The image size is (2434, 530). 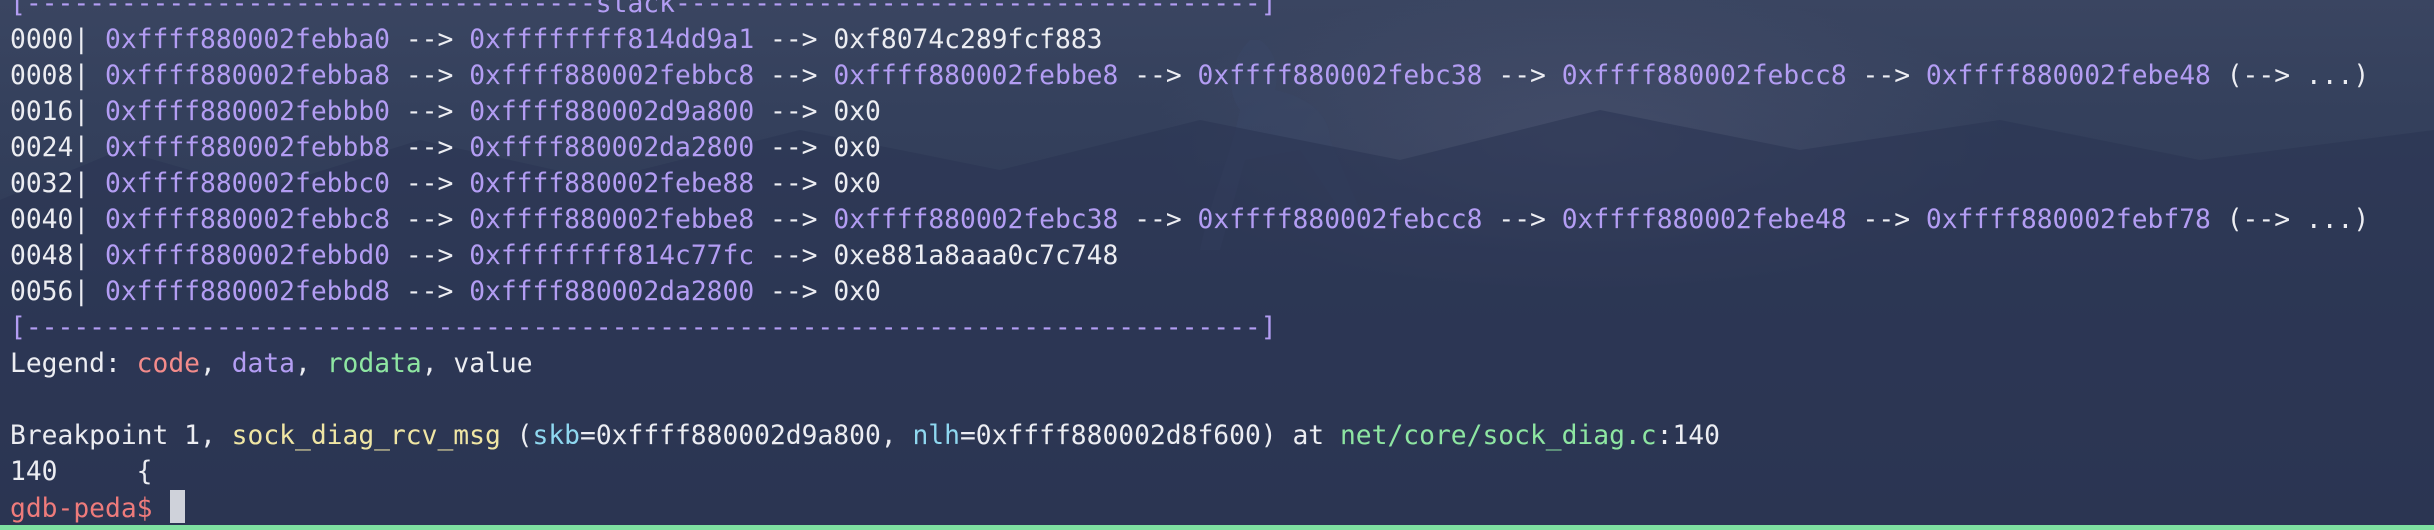 I want to click on function-name: sock_diag_rcv_msg, so click(x=366, y=436).